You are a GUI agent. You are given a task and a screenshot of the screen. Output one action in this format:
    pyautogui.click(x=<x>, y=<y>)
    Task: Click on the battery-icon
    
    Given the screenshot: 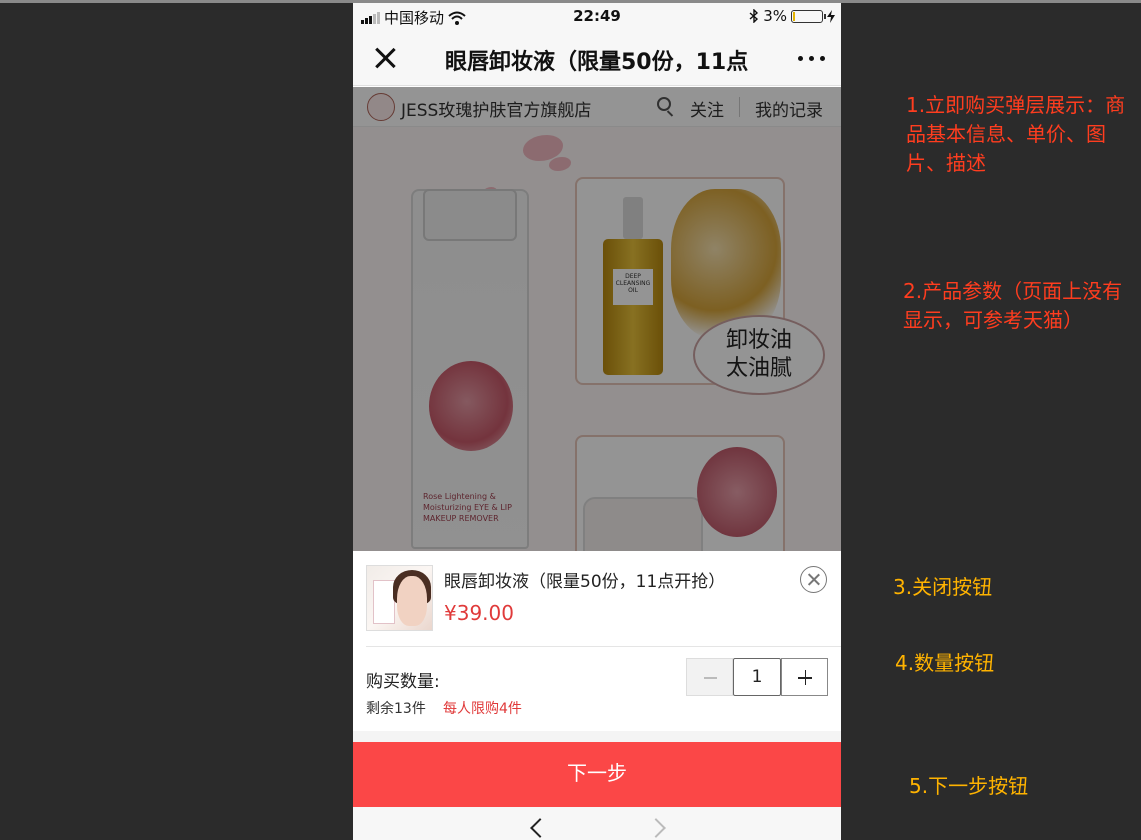 What is the action you would take?
    pyautogui.click(x=808, y=16)
    